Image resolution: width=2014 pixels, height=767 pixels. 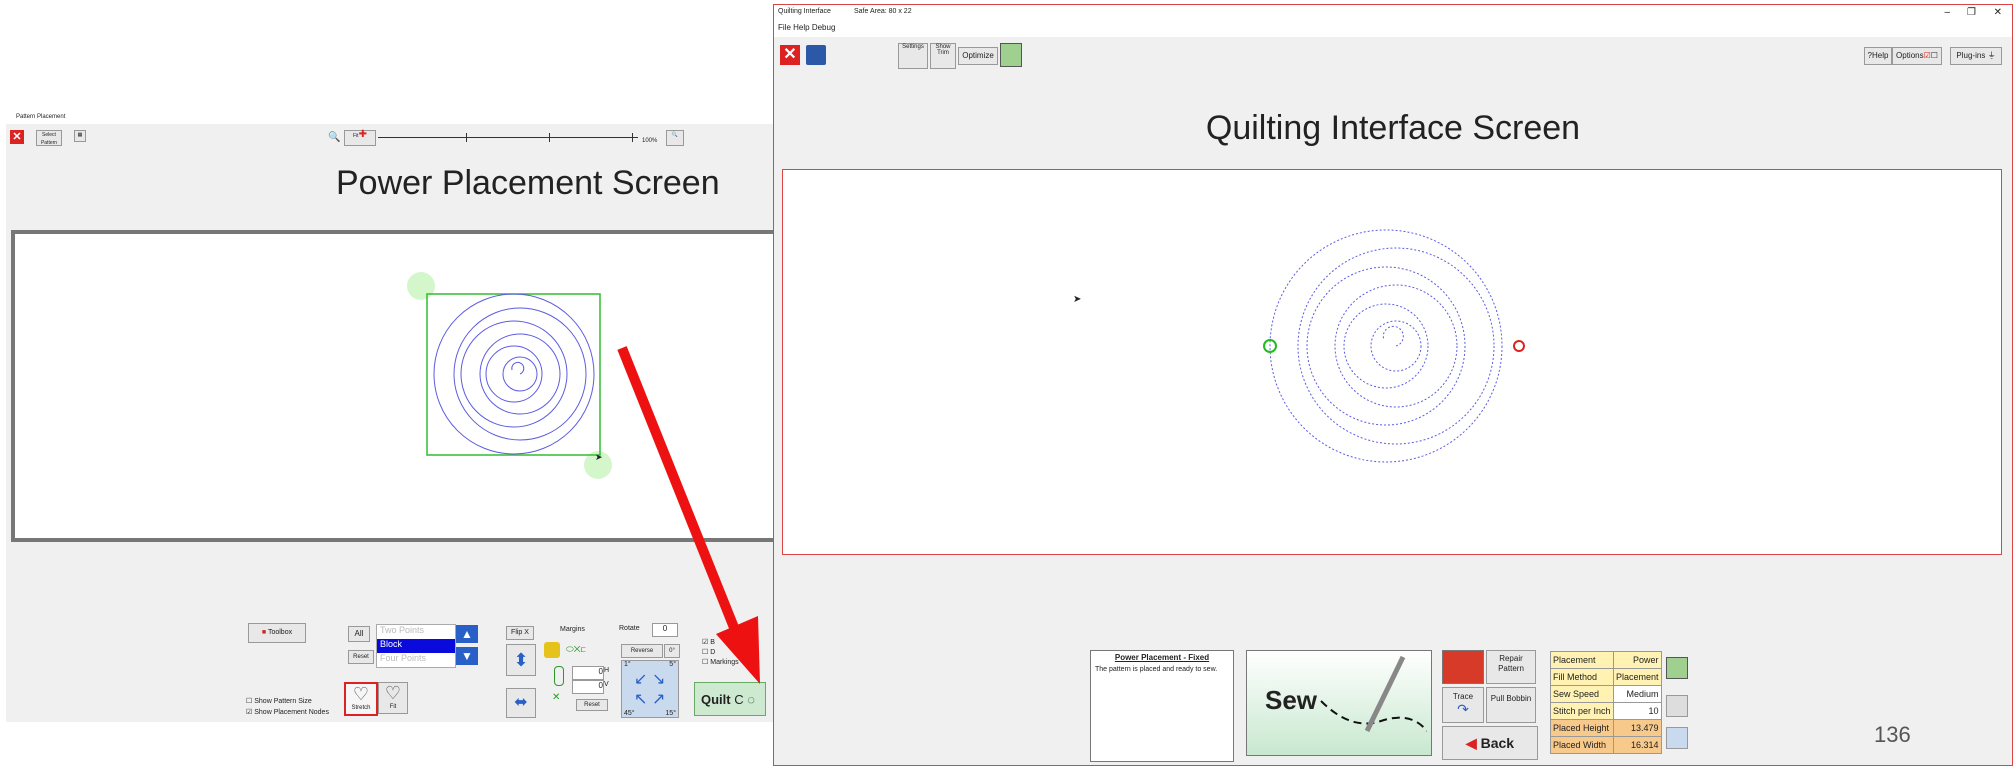 What do you see at coordinates (287, 712) in the screenshot?
I see `show-placement-nodes-checkbox: ☑ Show Placement Nodes` at bounding box center [287, 712].